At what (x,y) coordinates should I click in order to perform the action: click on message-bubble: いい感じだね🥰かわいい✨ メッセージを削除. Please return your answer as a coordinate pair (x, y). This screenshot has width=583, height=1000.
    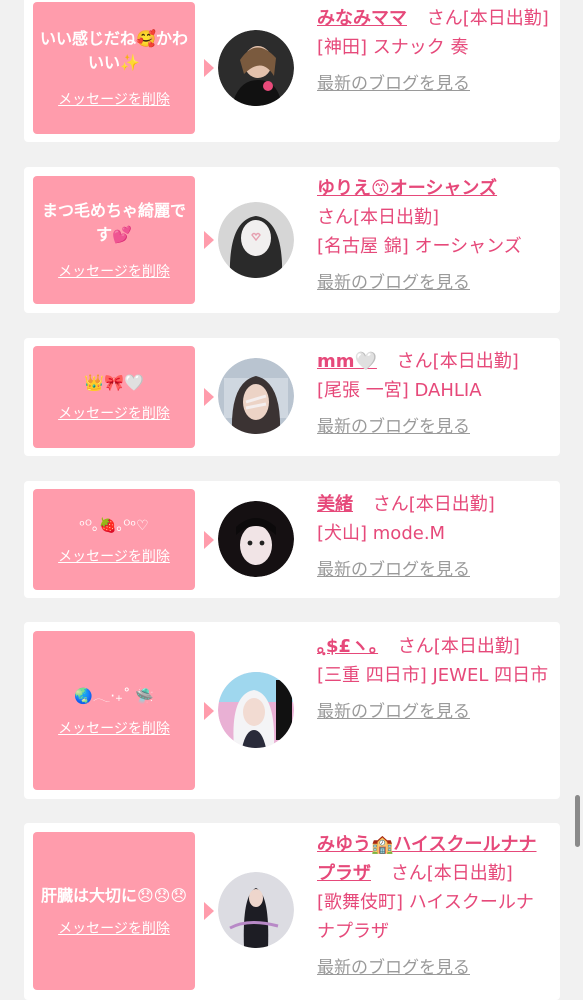
    Looking at the image, I should click on (123, 68).